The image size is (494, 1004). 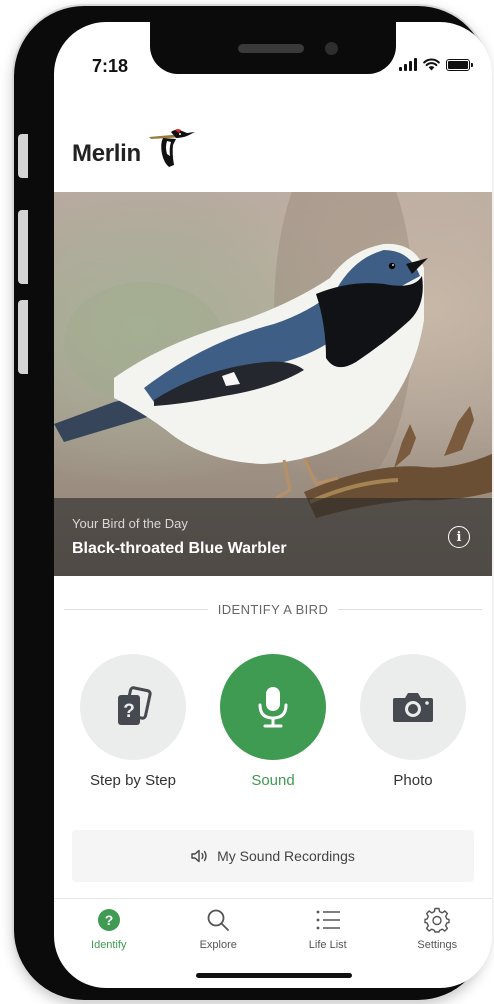 I want to click on question-circle-icon: ?, so click(x=108, y=920).